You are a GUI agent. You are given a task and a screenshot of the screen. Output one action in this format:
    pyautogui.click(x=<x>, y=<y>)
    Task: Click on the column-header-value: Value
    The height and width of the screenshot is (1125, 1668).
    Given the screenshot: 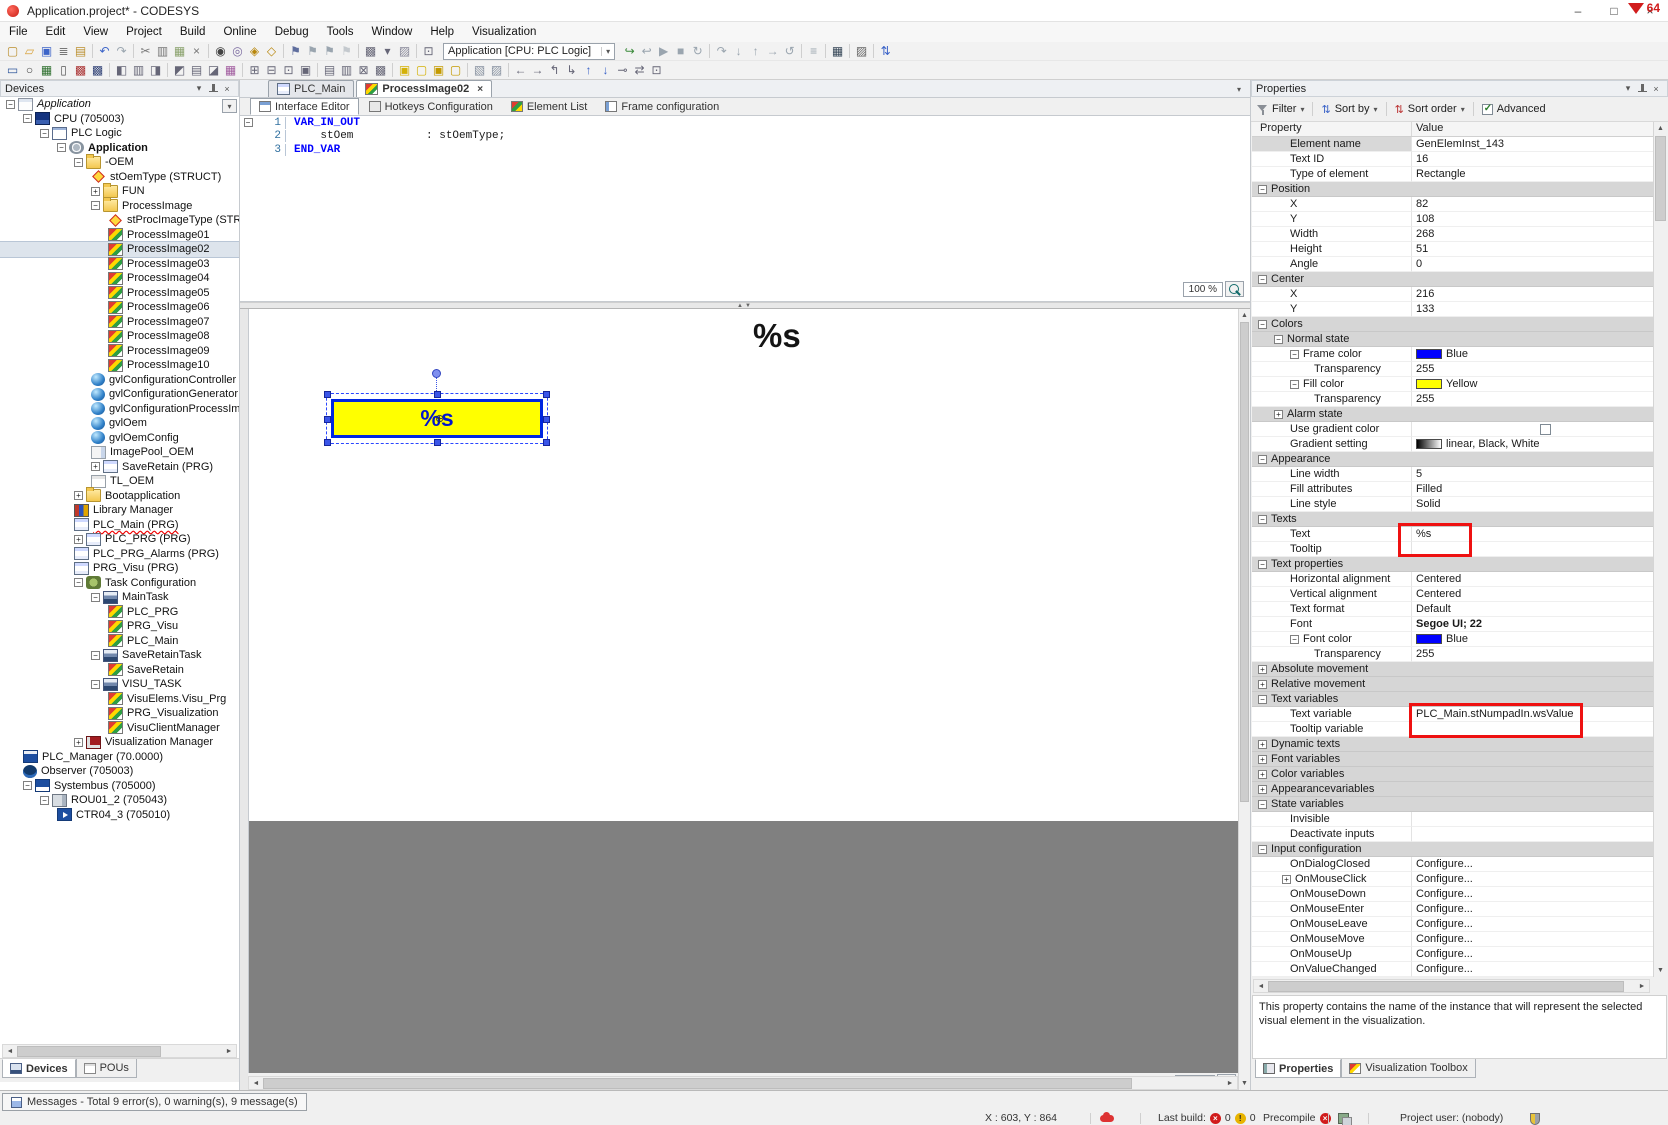 What is the action you would take?
    pyautogui.click(x=1539, y=129)
    